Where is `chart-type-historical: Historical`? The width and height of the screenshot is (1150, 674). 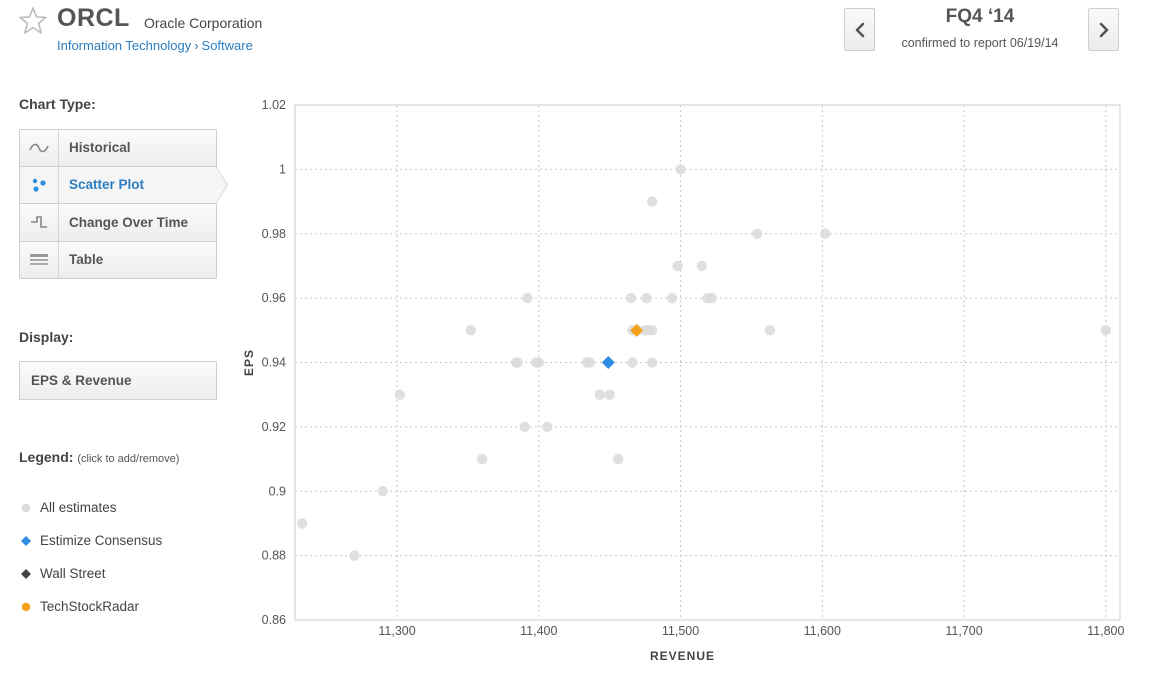
chart-type-historical: Historical is located at coordinates (118, 148).